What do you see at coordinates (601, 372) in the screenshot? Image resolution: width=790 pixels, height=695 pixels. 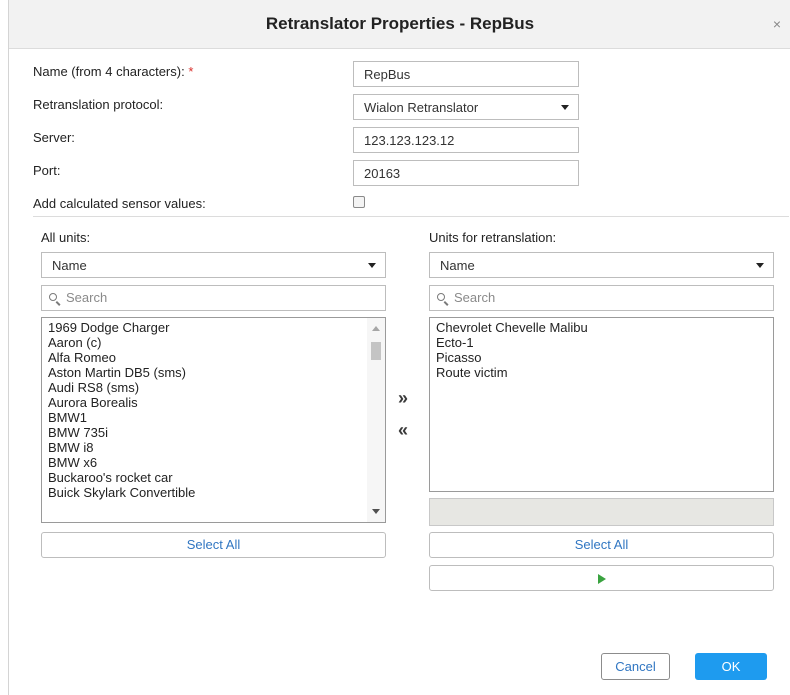 I see `list-item: Route victim` at bounding box center [601, 372].